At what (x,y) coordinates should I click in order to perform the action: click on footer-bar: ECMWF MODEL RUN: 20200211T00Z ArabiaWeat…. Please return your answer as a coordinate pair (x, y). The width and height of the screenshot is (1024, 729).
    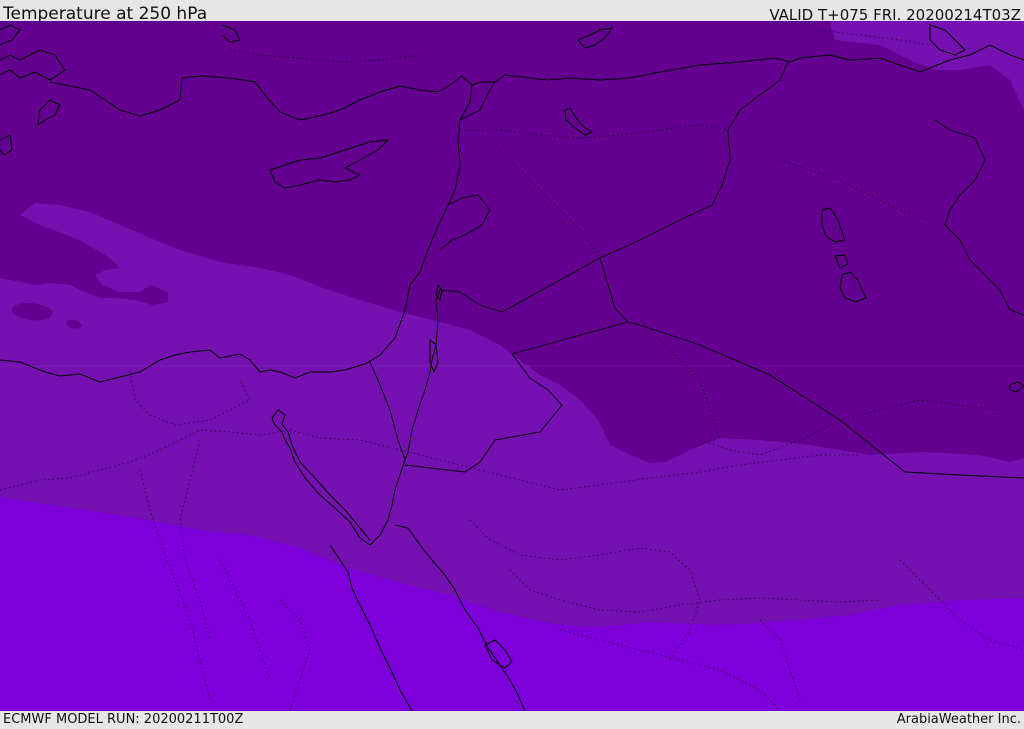
    Looking at the image, I should click on (512, 720).